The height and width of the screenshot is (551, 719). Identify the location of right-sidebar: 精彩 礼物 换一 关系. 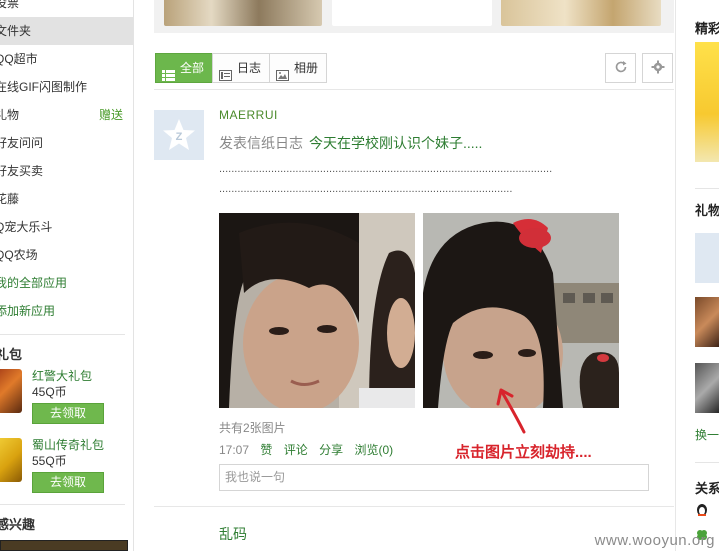
(697, 275).